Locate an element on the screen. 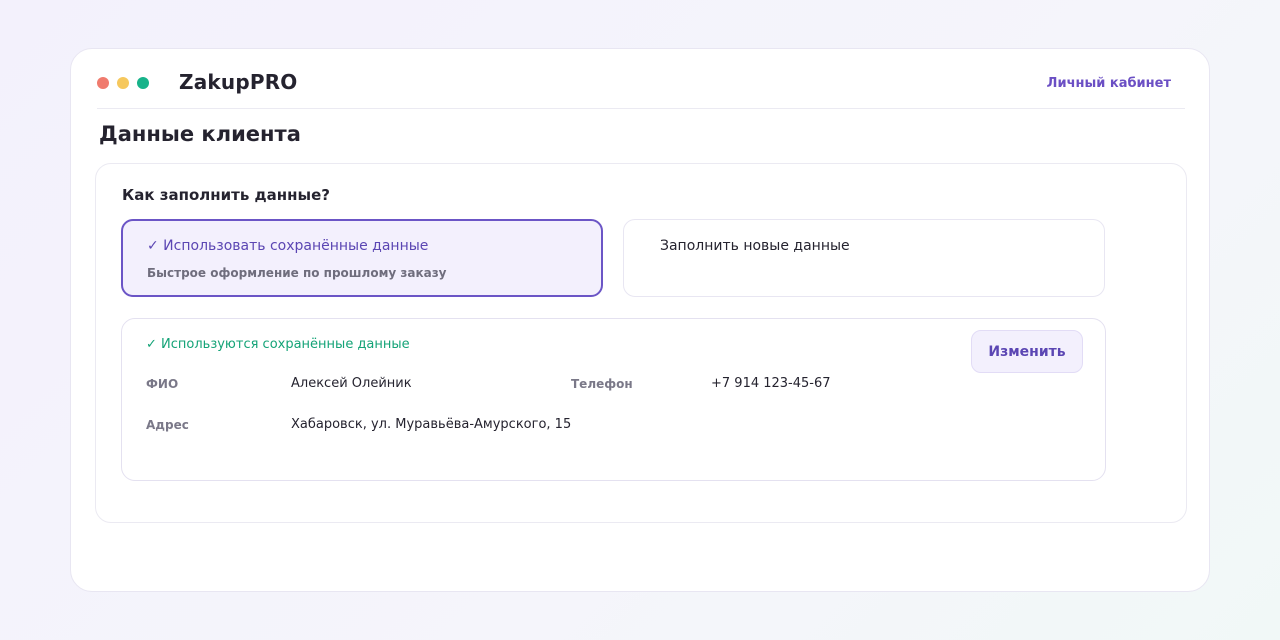 The image size is (1280, 640). window-maximize-dot is located at coordinates (143, 83).